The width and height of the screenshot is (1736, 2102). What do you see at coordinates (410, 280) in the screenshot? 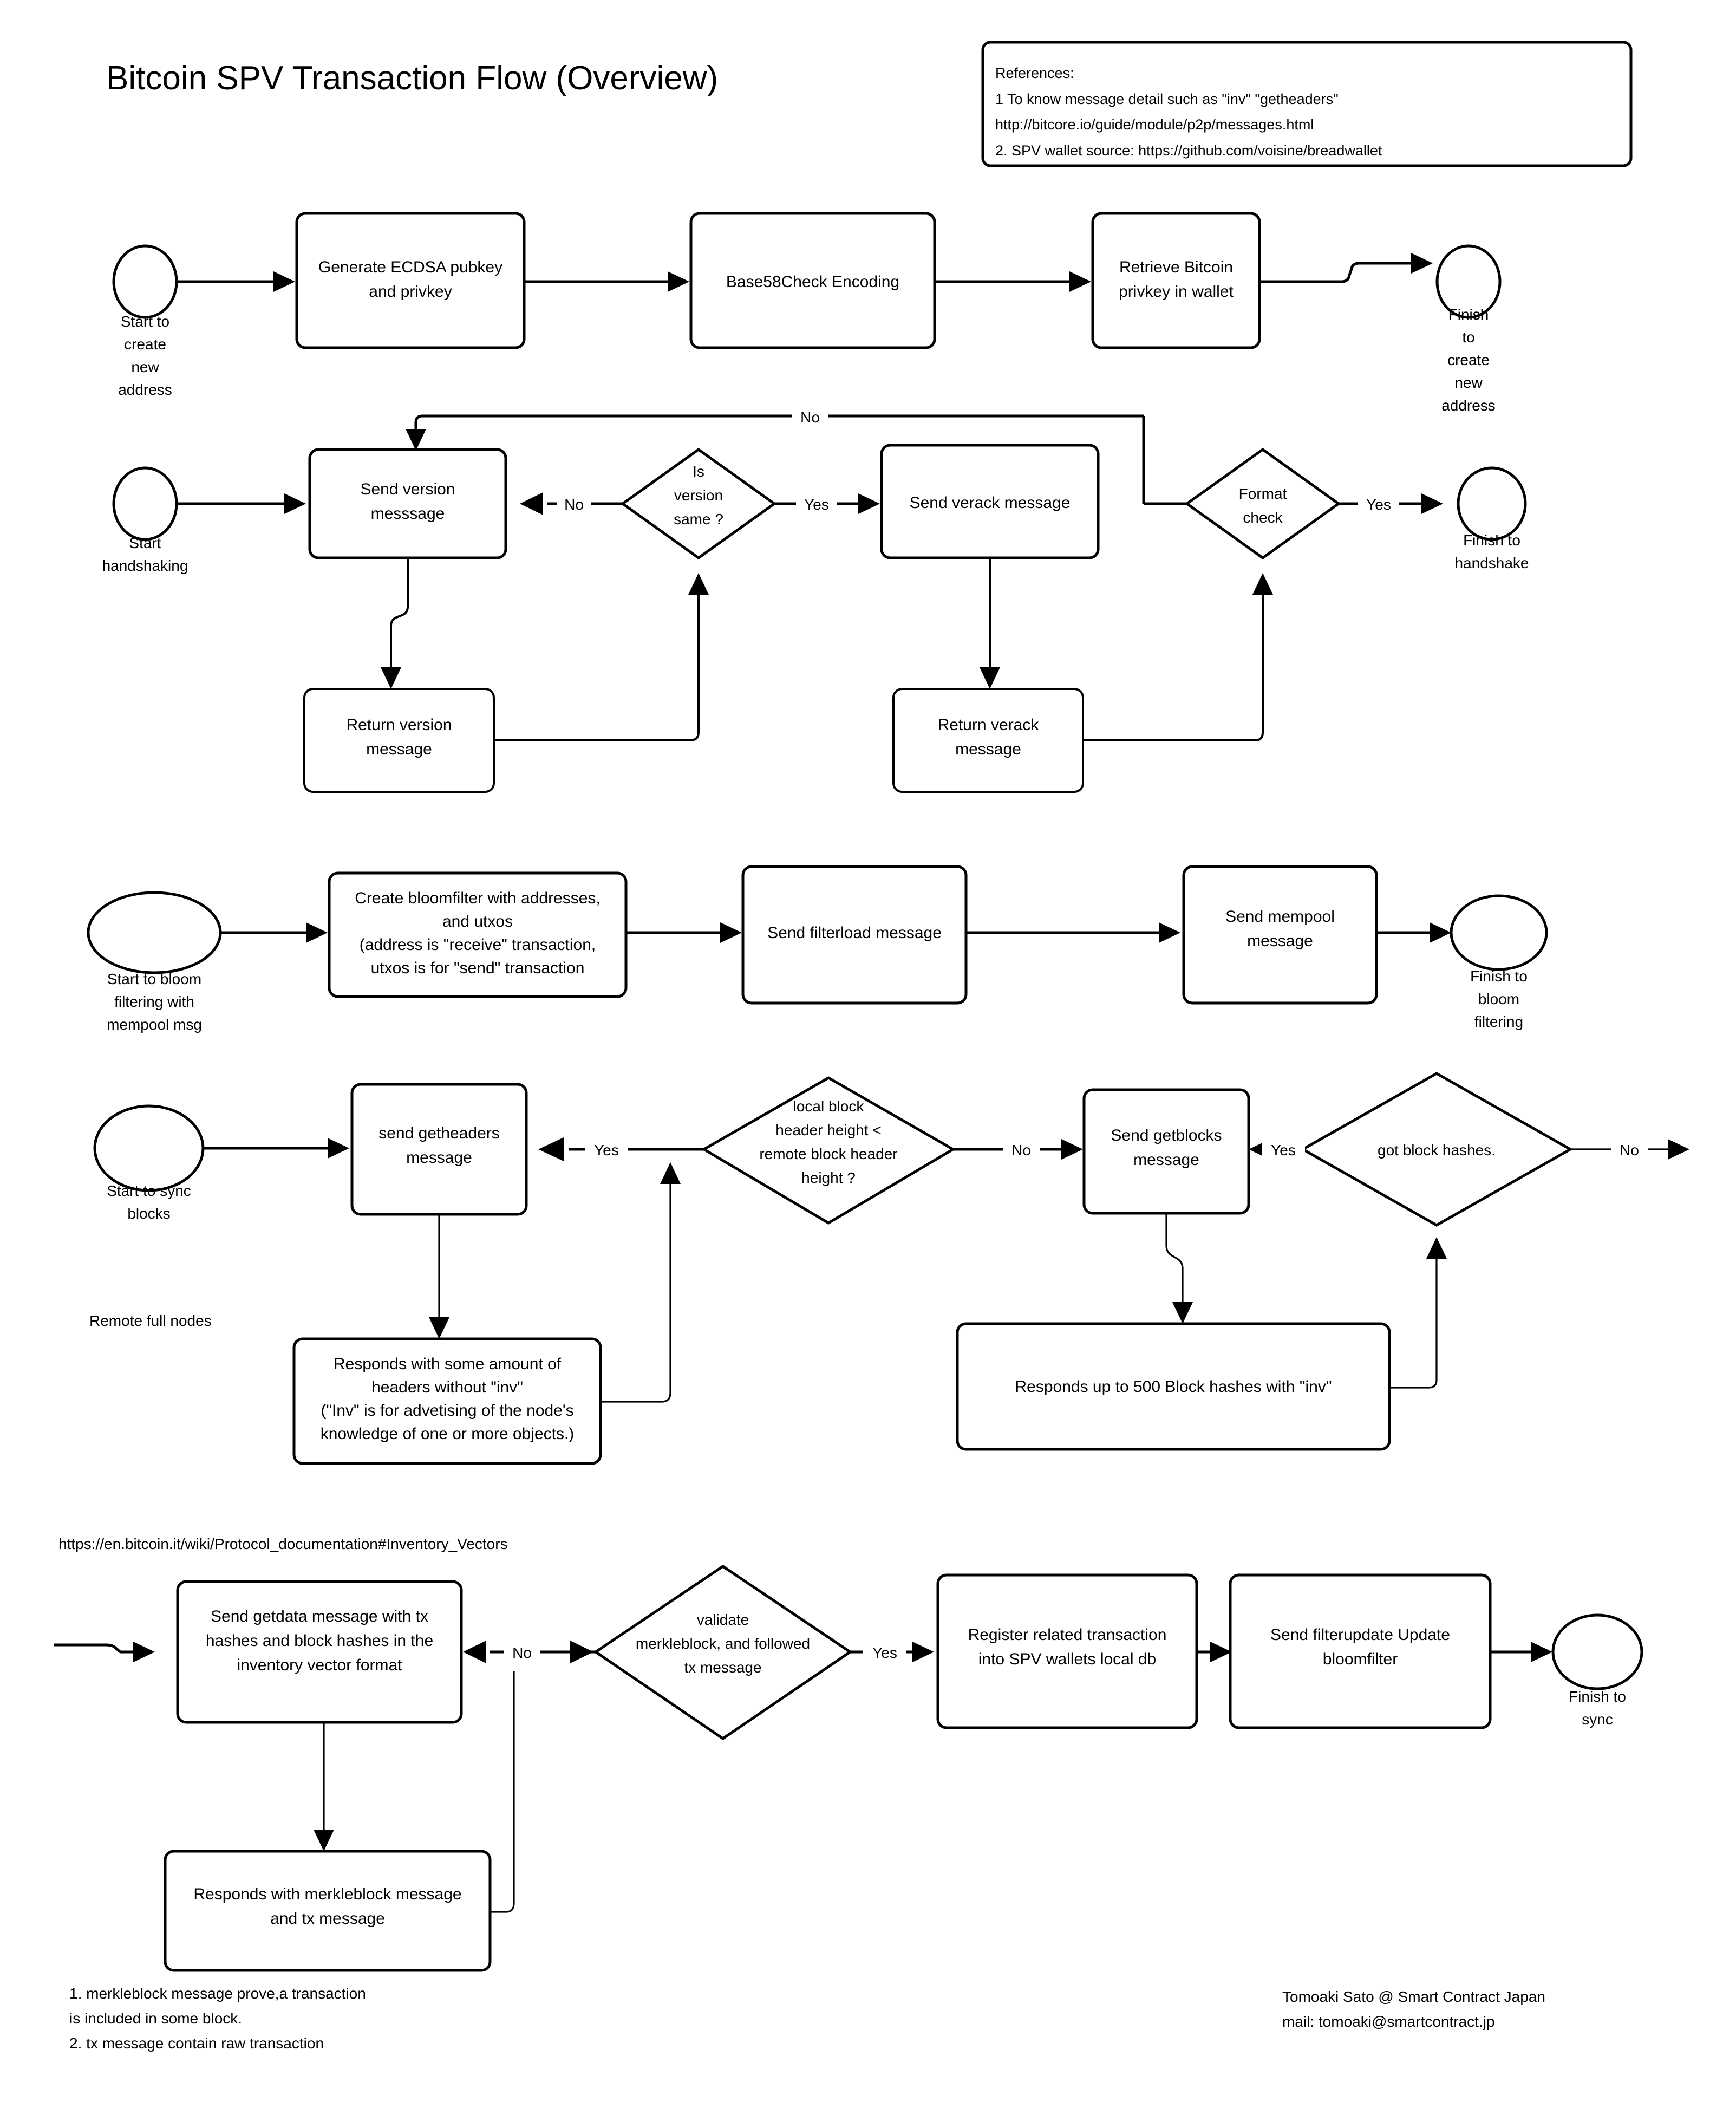
I see `generate-ecdsa-node` at bounding box center [410, 280].